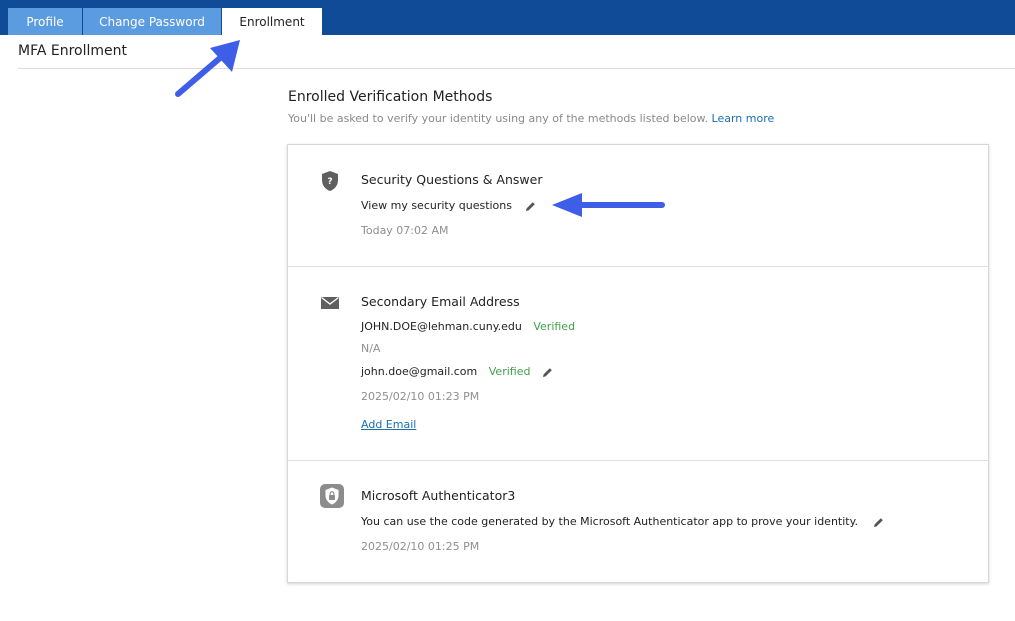 The height and width of the screenshot is (621, 1015). Describe the element at coordinates (509, 371) in the screenshot. I see `secondary-email-verified-badge: Verified` at that location.